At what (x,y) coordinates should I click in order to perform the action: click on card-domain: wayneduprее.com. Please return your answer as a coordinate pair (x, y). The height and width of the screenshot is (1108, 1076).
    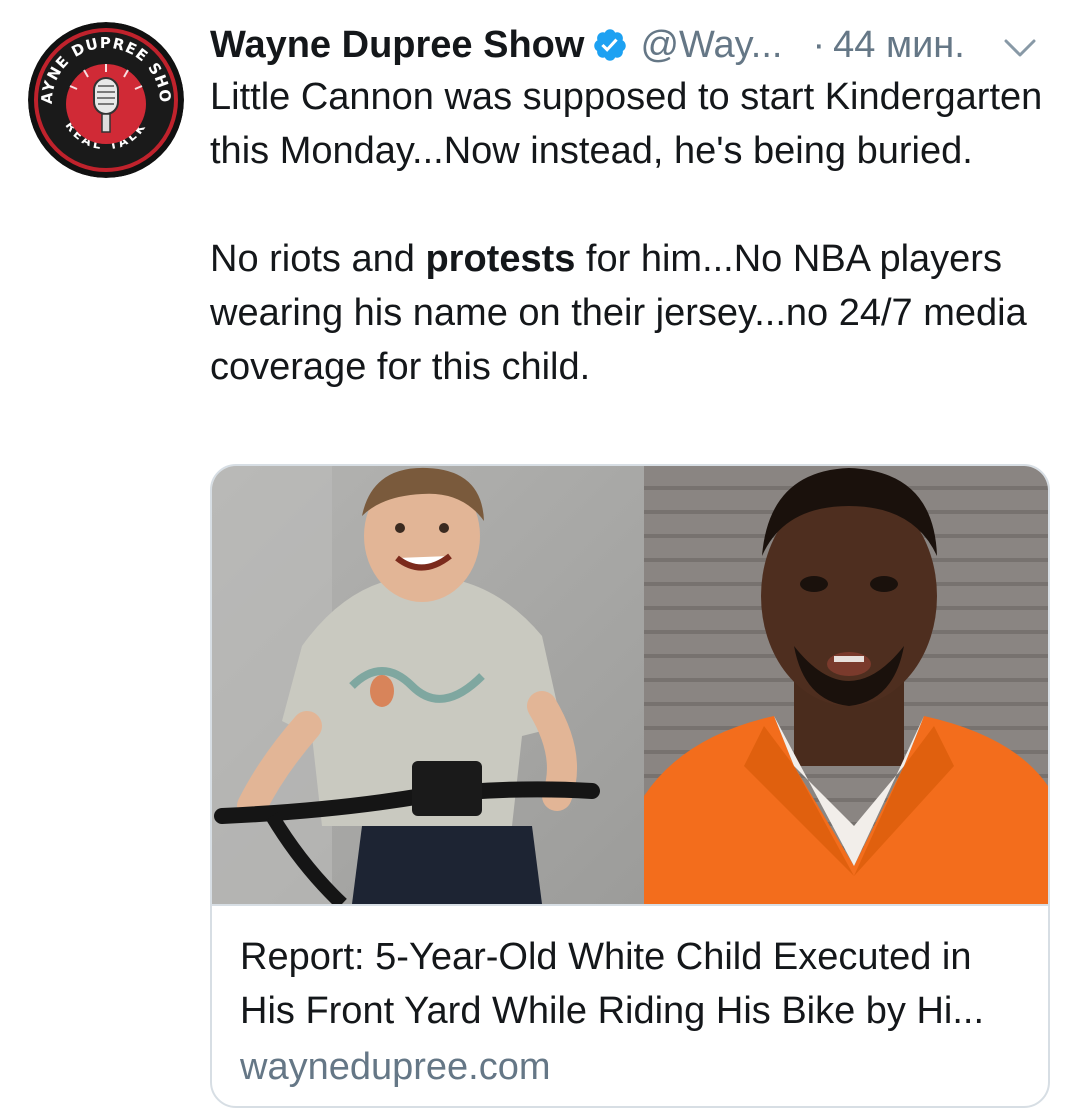
    Looking at the image, I should click on (395, 1067).